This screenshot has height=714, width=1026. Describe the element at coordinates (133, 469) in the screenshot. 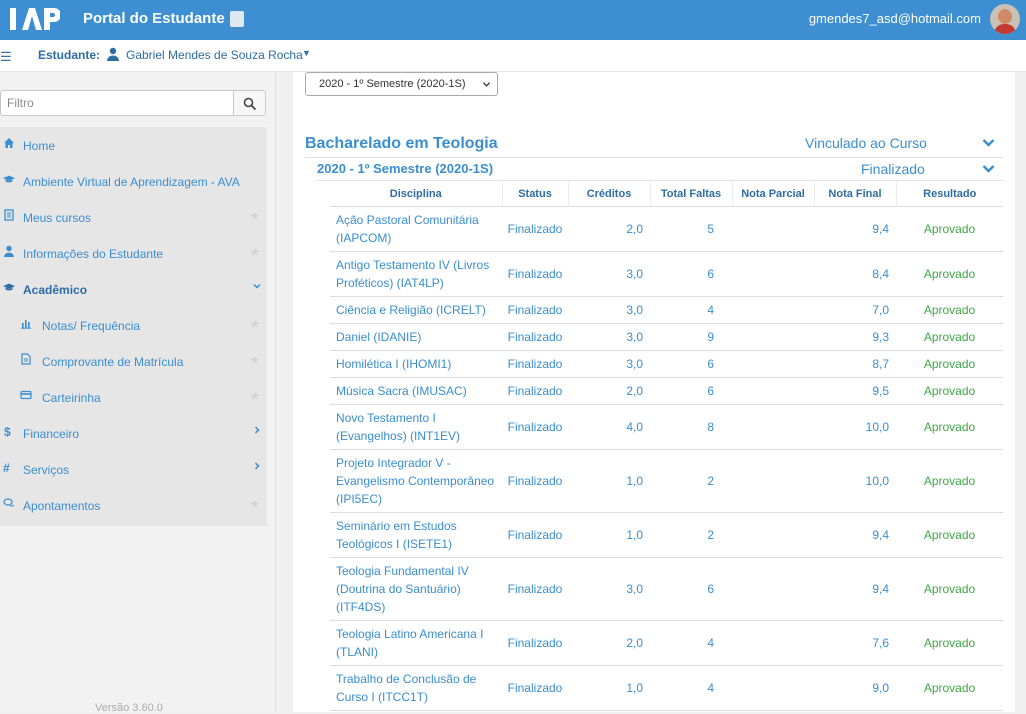

I see `sidebar-item-servicos: # Serviços` at that location.